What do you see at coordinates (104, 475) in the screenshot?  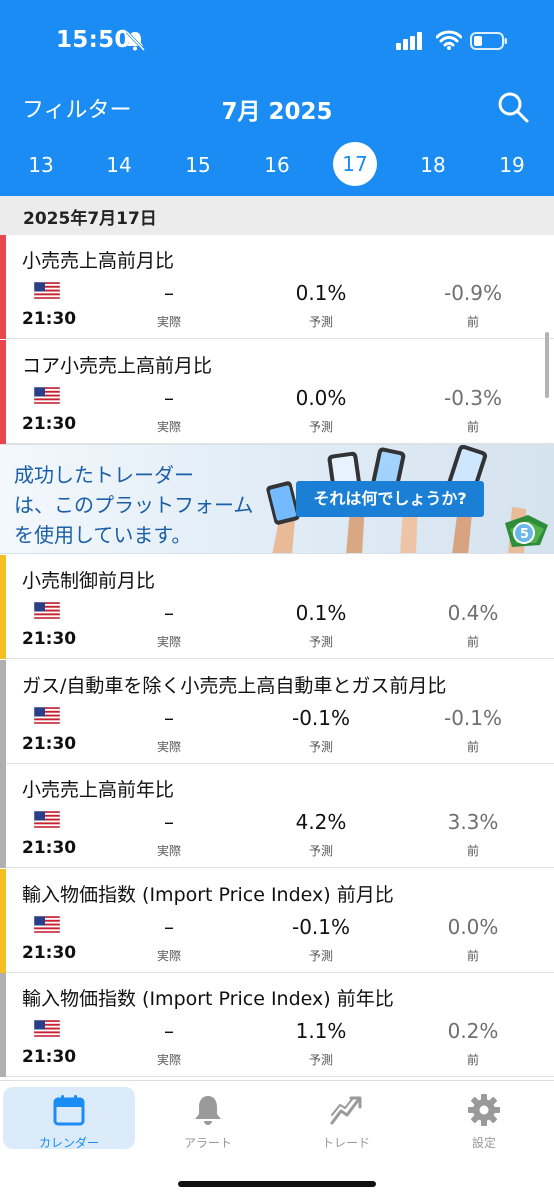 I see `ad-text-line-1: 成功したトレーダー` at bounding box center [104, 475].